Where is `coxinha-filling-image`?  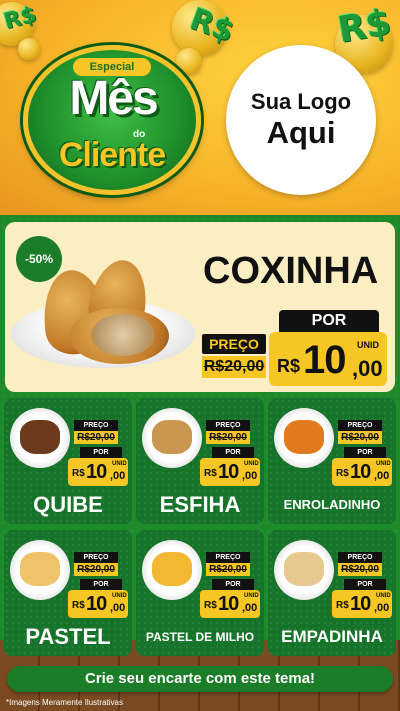 coxinha-filling-image is located at coordinates (123, 335).